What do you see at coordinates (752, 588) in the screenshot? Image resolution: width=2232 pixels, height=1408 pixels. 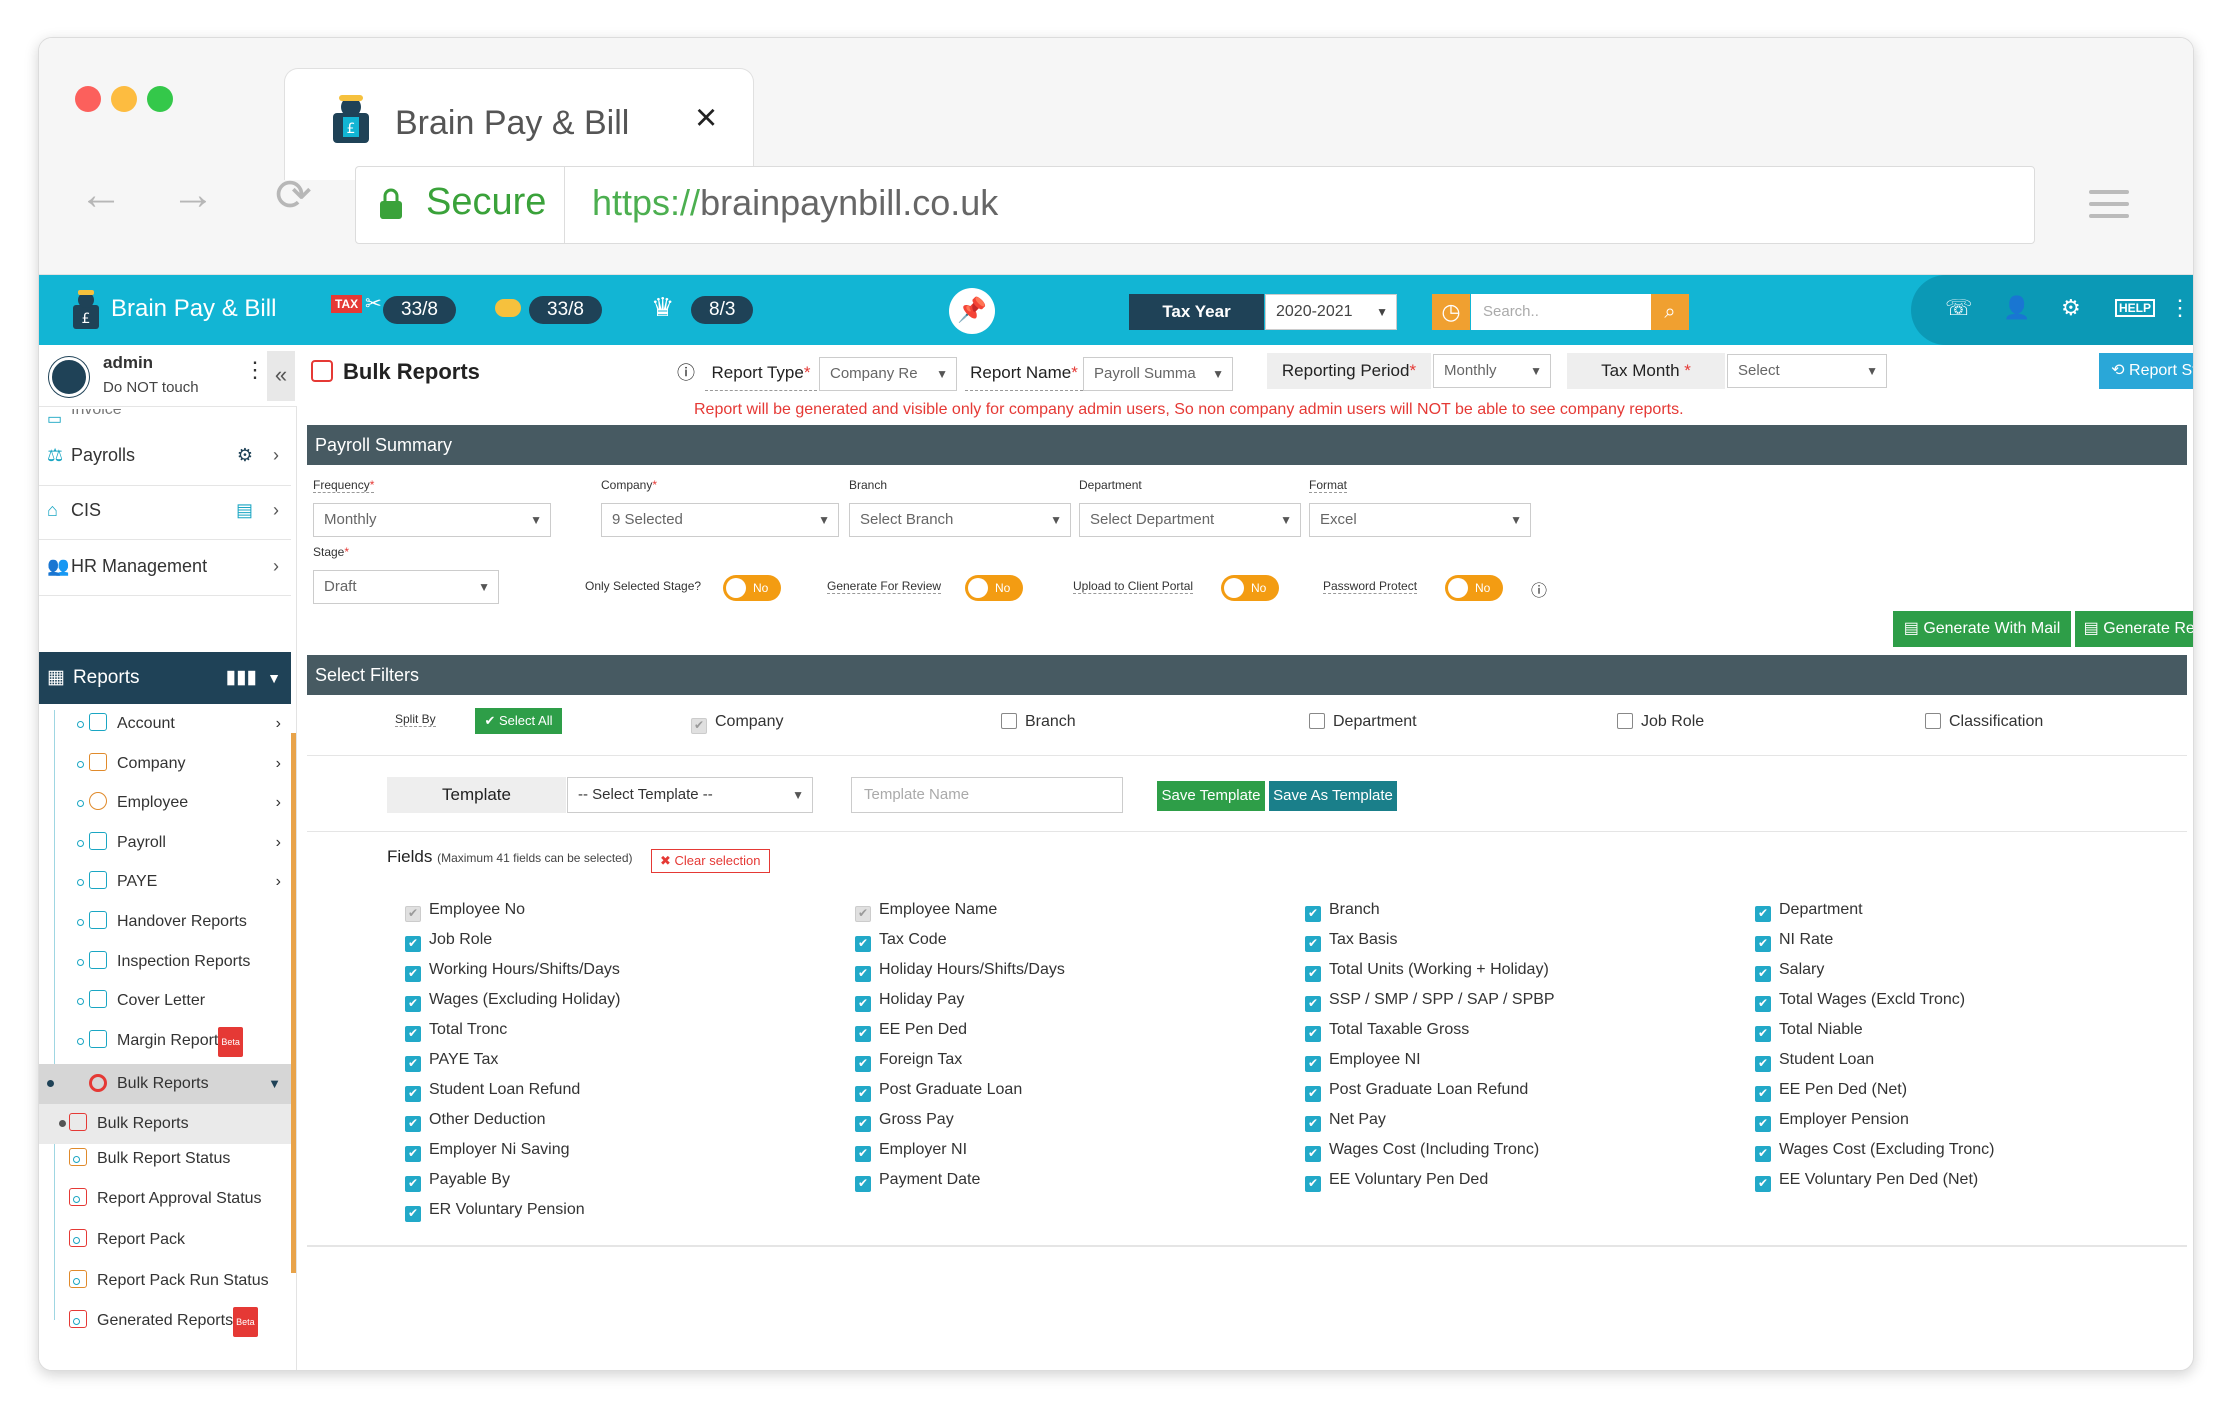 I see `only-selected-stage-toggle: No` at bounding box center [752, 588].